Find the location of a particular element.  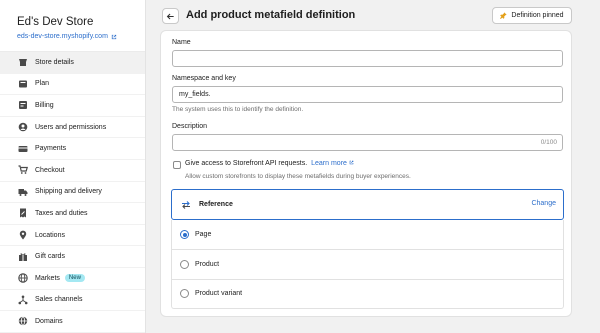

sidebar-item-shipping: Shipping and delivery is located at coordinates (72, 193).